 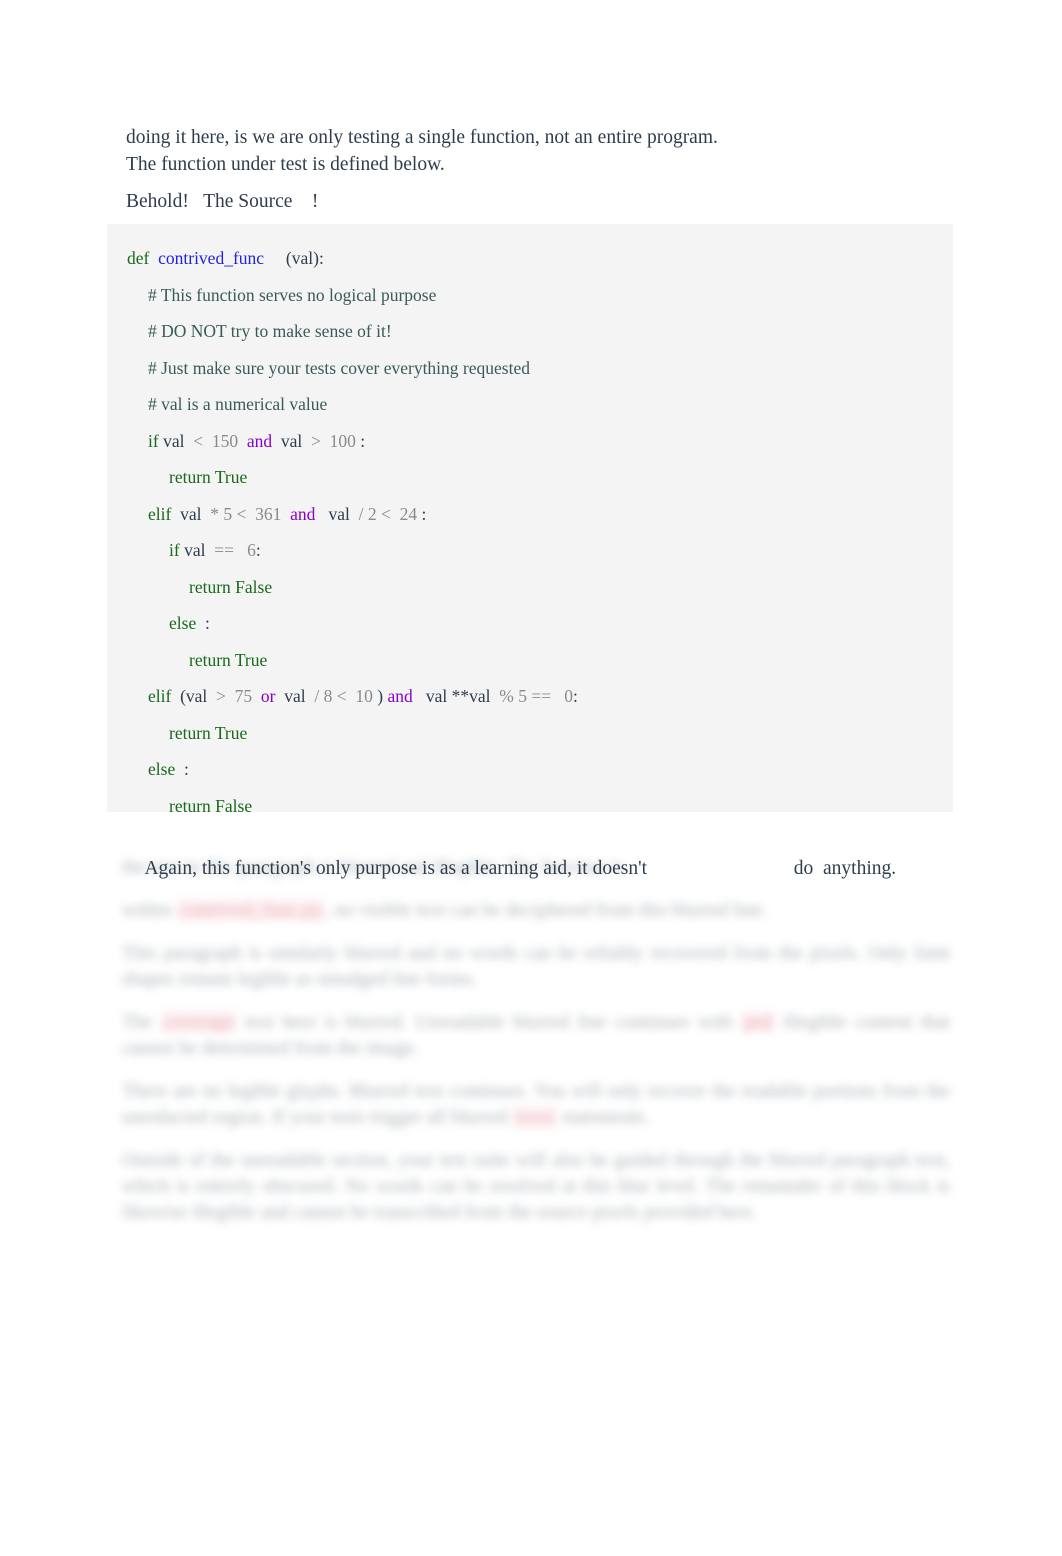 I want to click on code-token-num: 75, so click(x=241, y=696).